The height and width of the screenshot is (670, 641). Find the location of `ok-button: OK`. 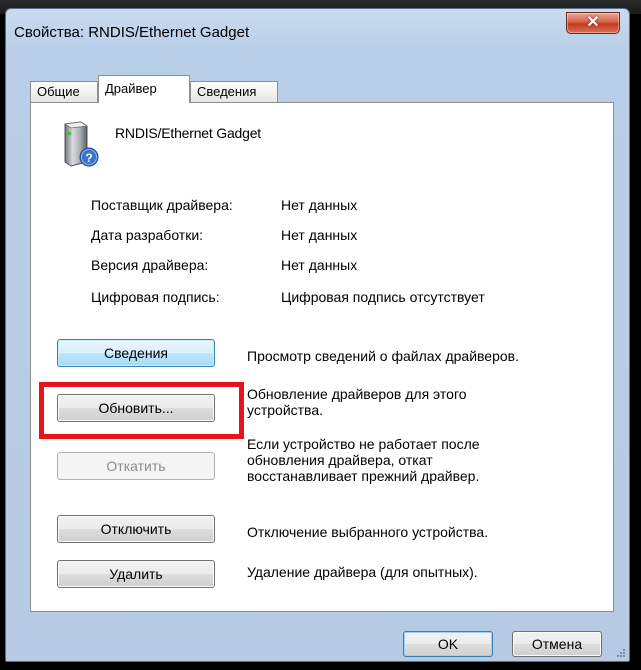

ok-button: OK is located at coordinates (448, 644).